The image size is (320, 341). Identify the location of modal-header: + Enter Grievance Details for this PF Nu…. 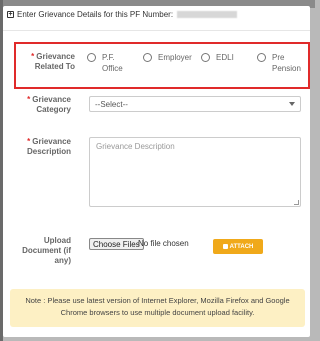
(156, 14).